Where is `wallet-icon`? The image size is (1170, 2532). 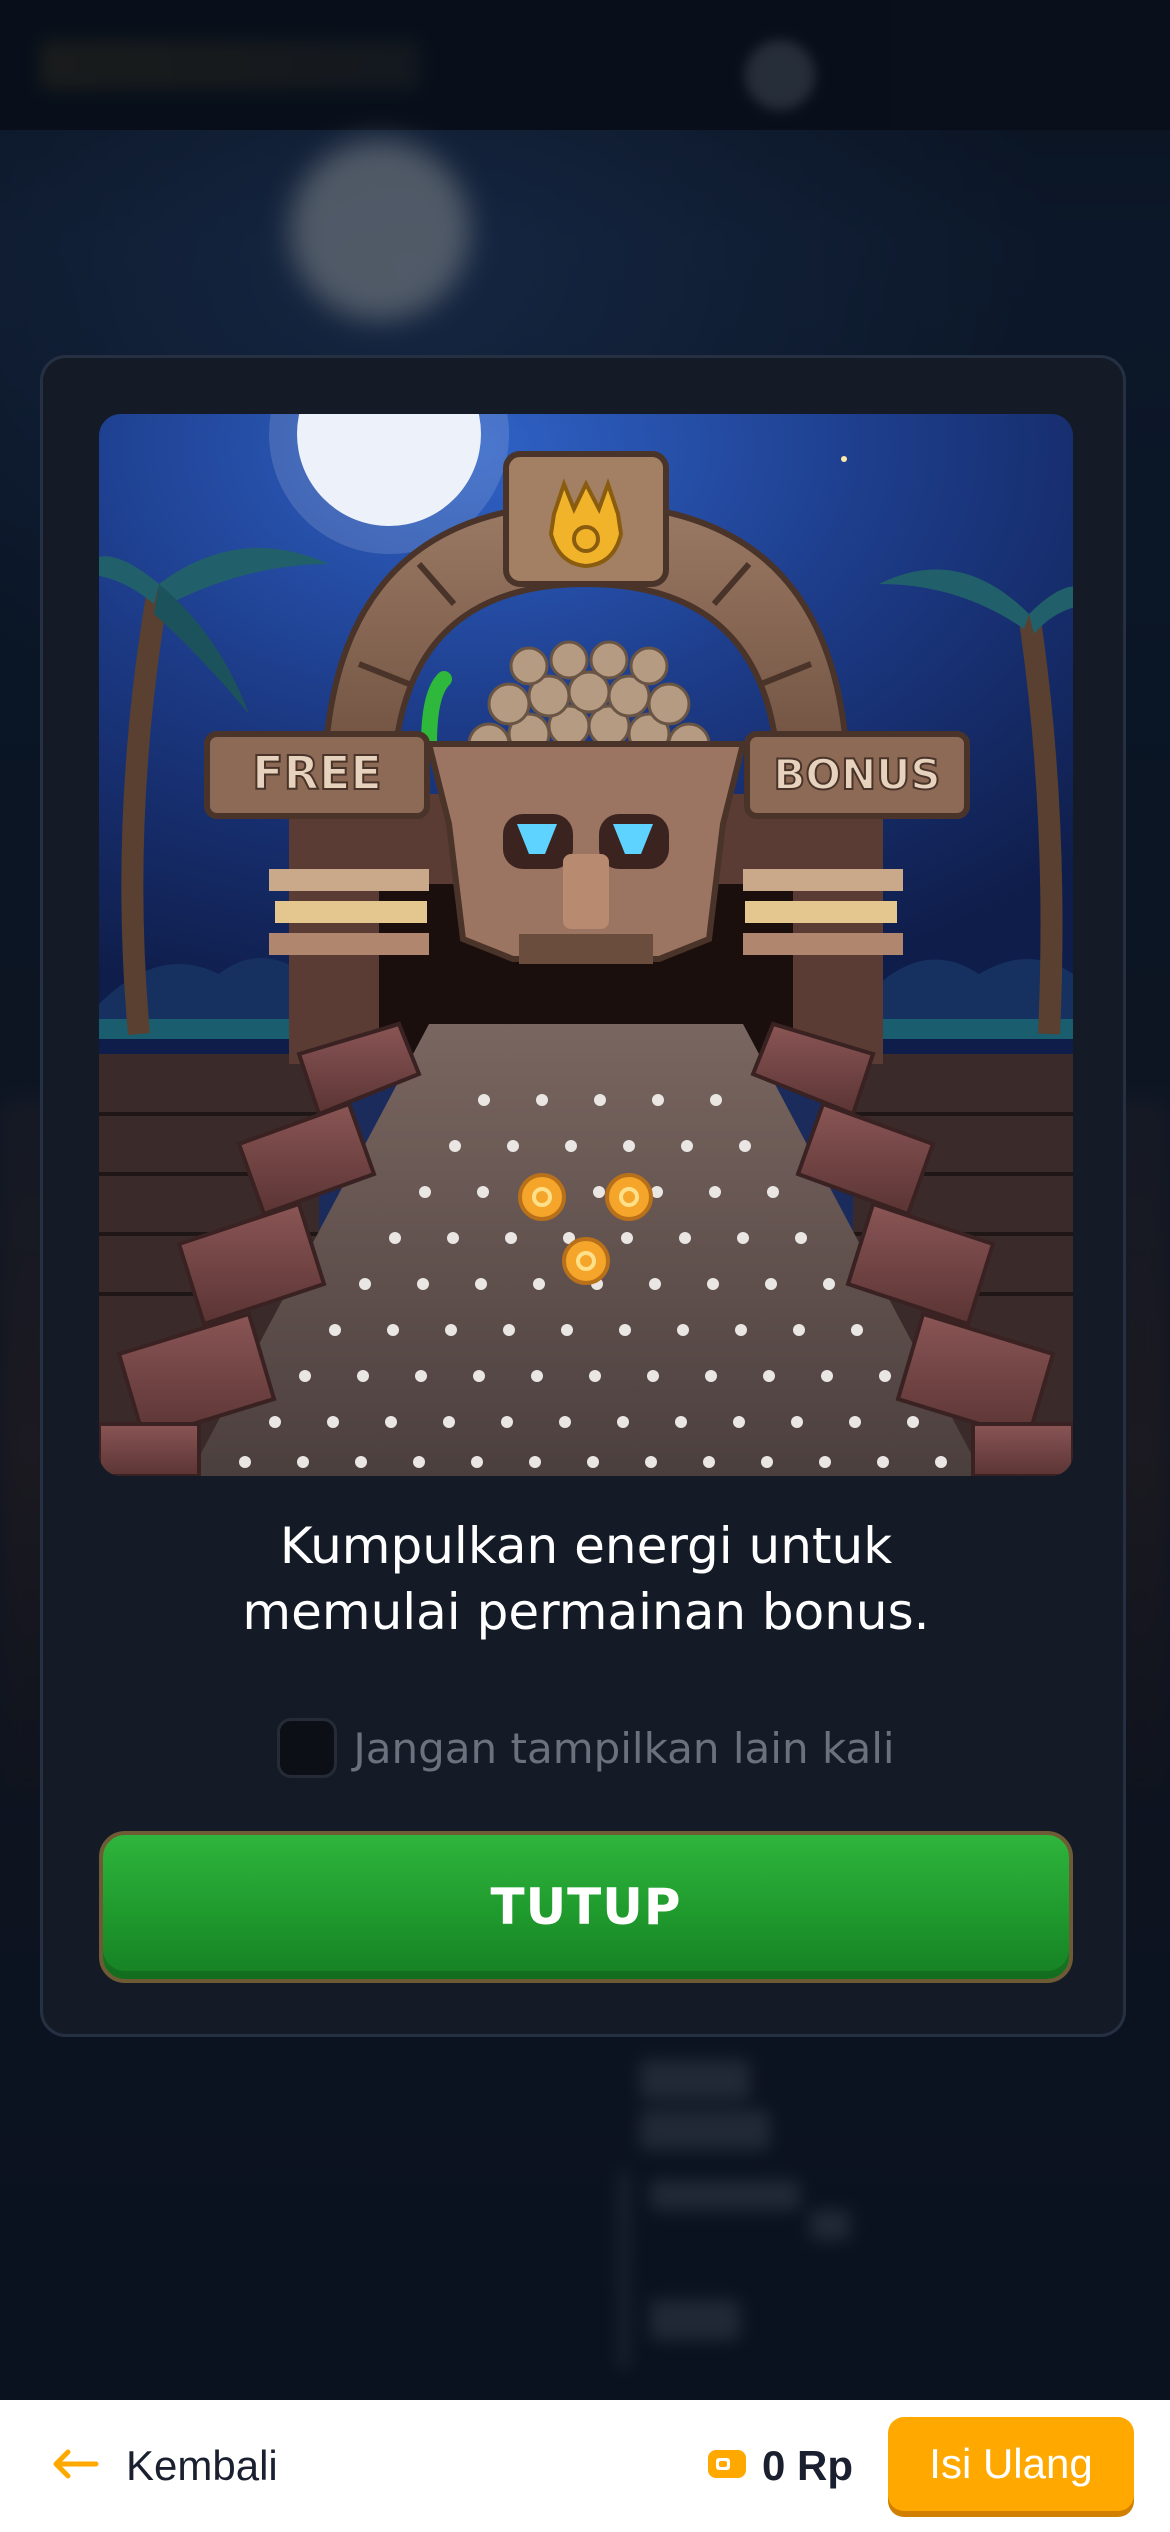
wallet-icon is located at coordinates (727, 2466).